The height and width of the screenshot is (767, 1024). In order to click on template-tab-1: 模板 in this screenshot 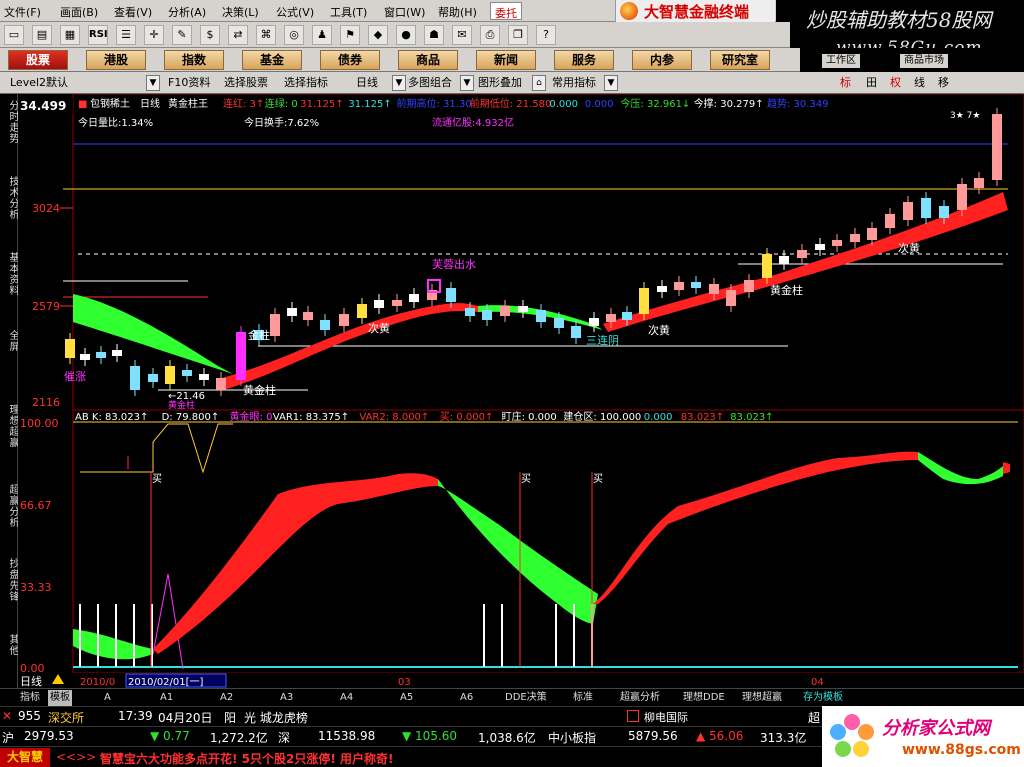, I will do `click(60, 698)`.